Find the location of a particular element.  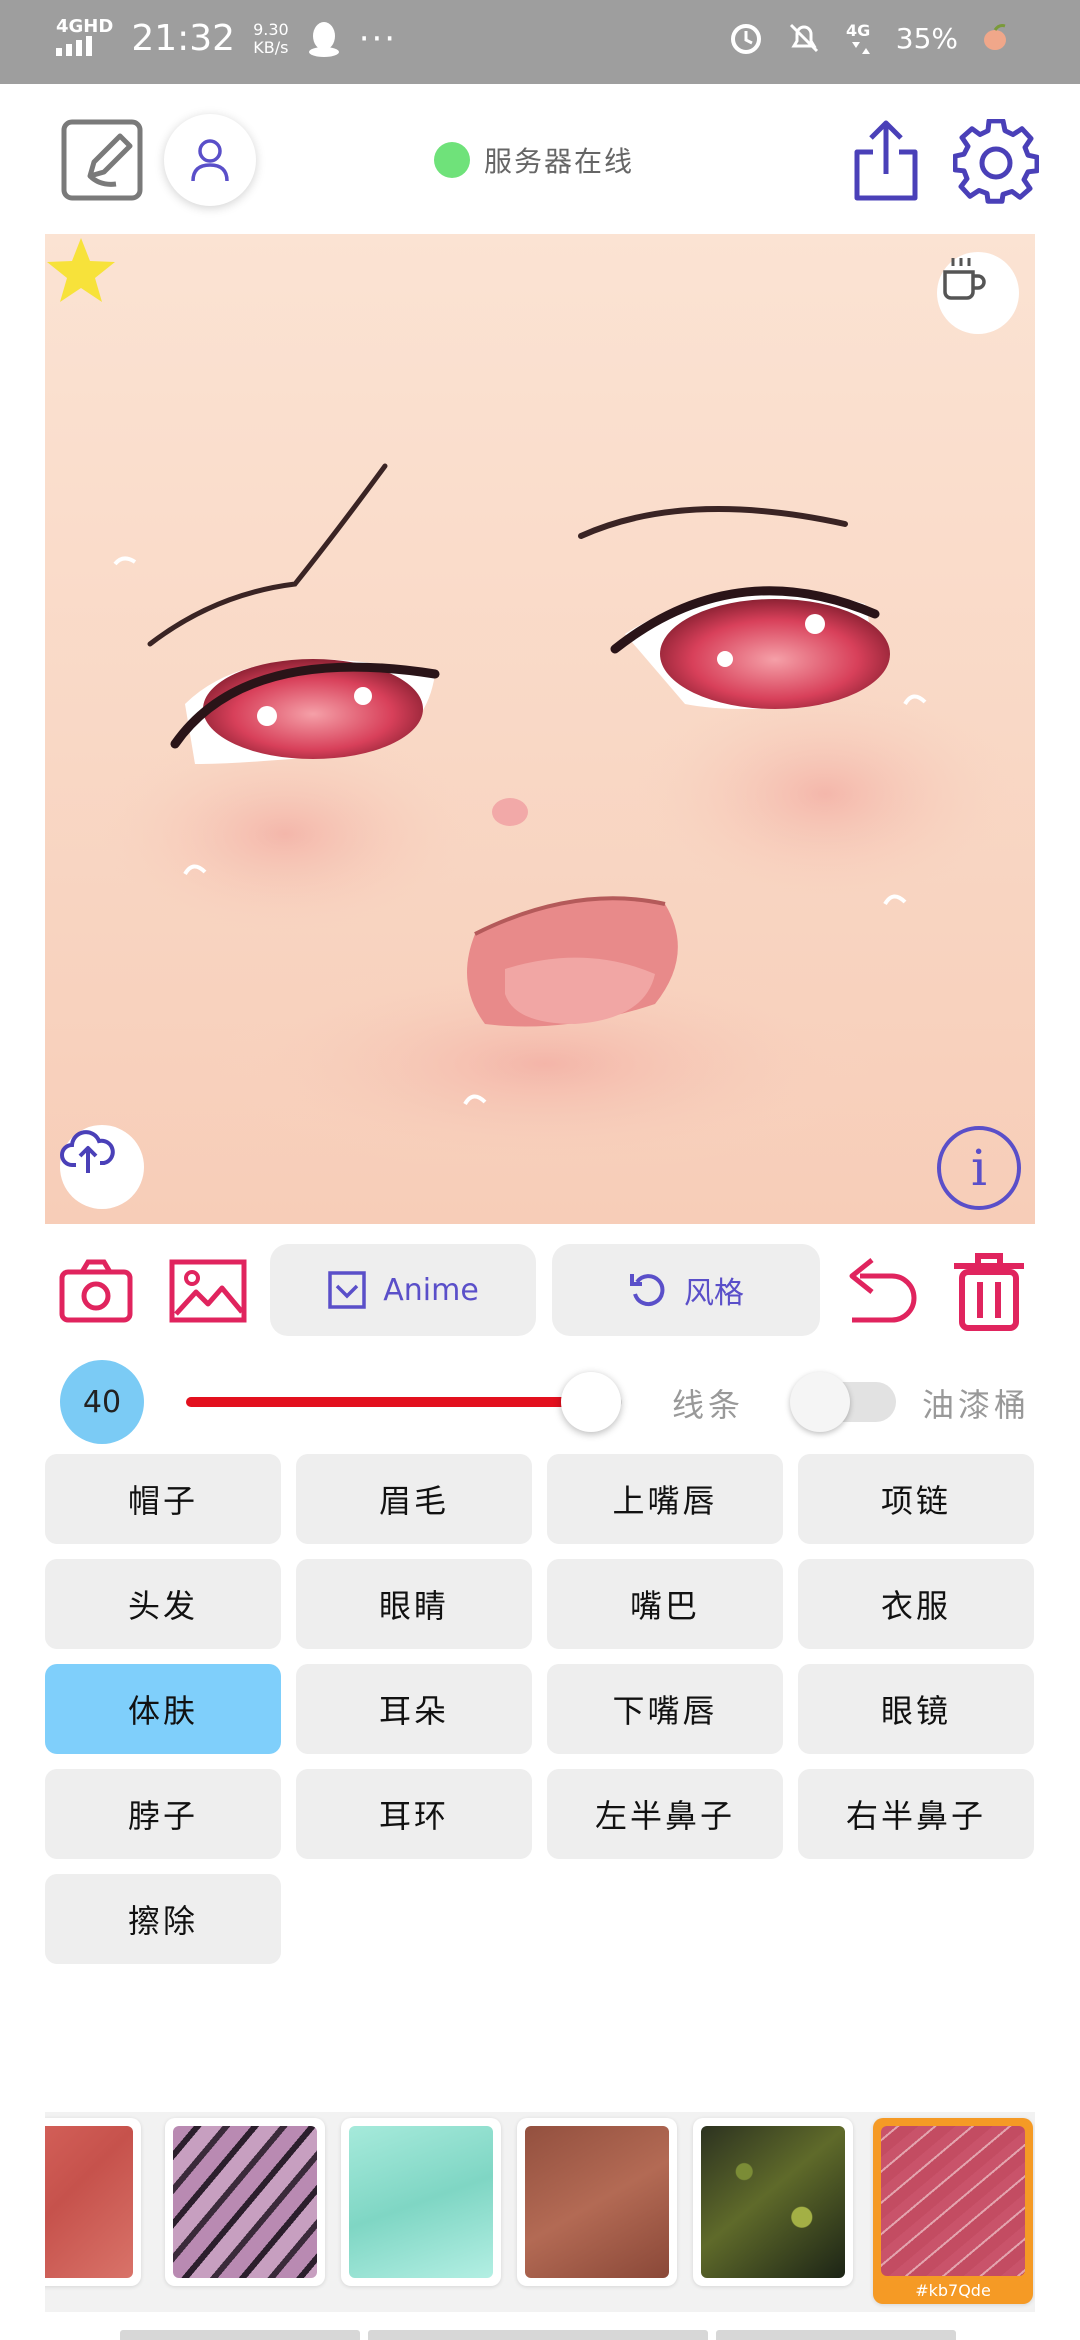

gear-icon is located at coordinates (996, 161).